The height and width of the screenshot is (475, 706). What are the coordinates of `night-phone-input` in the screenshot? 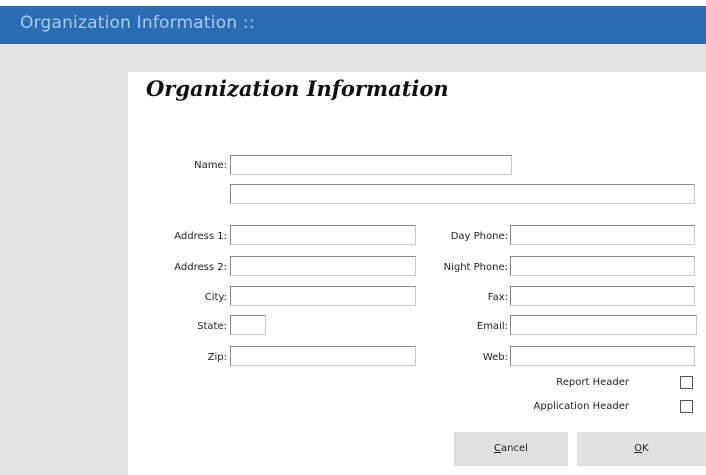 It's located at (602, 266).